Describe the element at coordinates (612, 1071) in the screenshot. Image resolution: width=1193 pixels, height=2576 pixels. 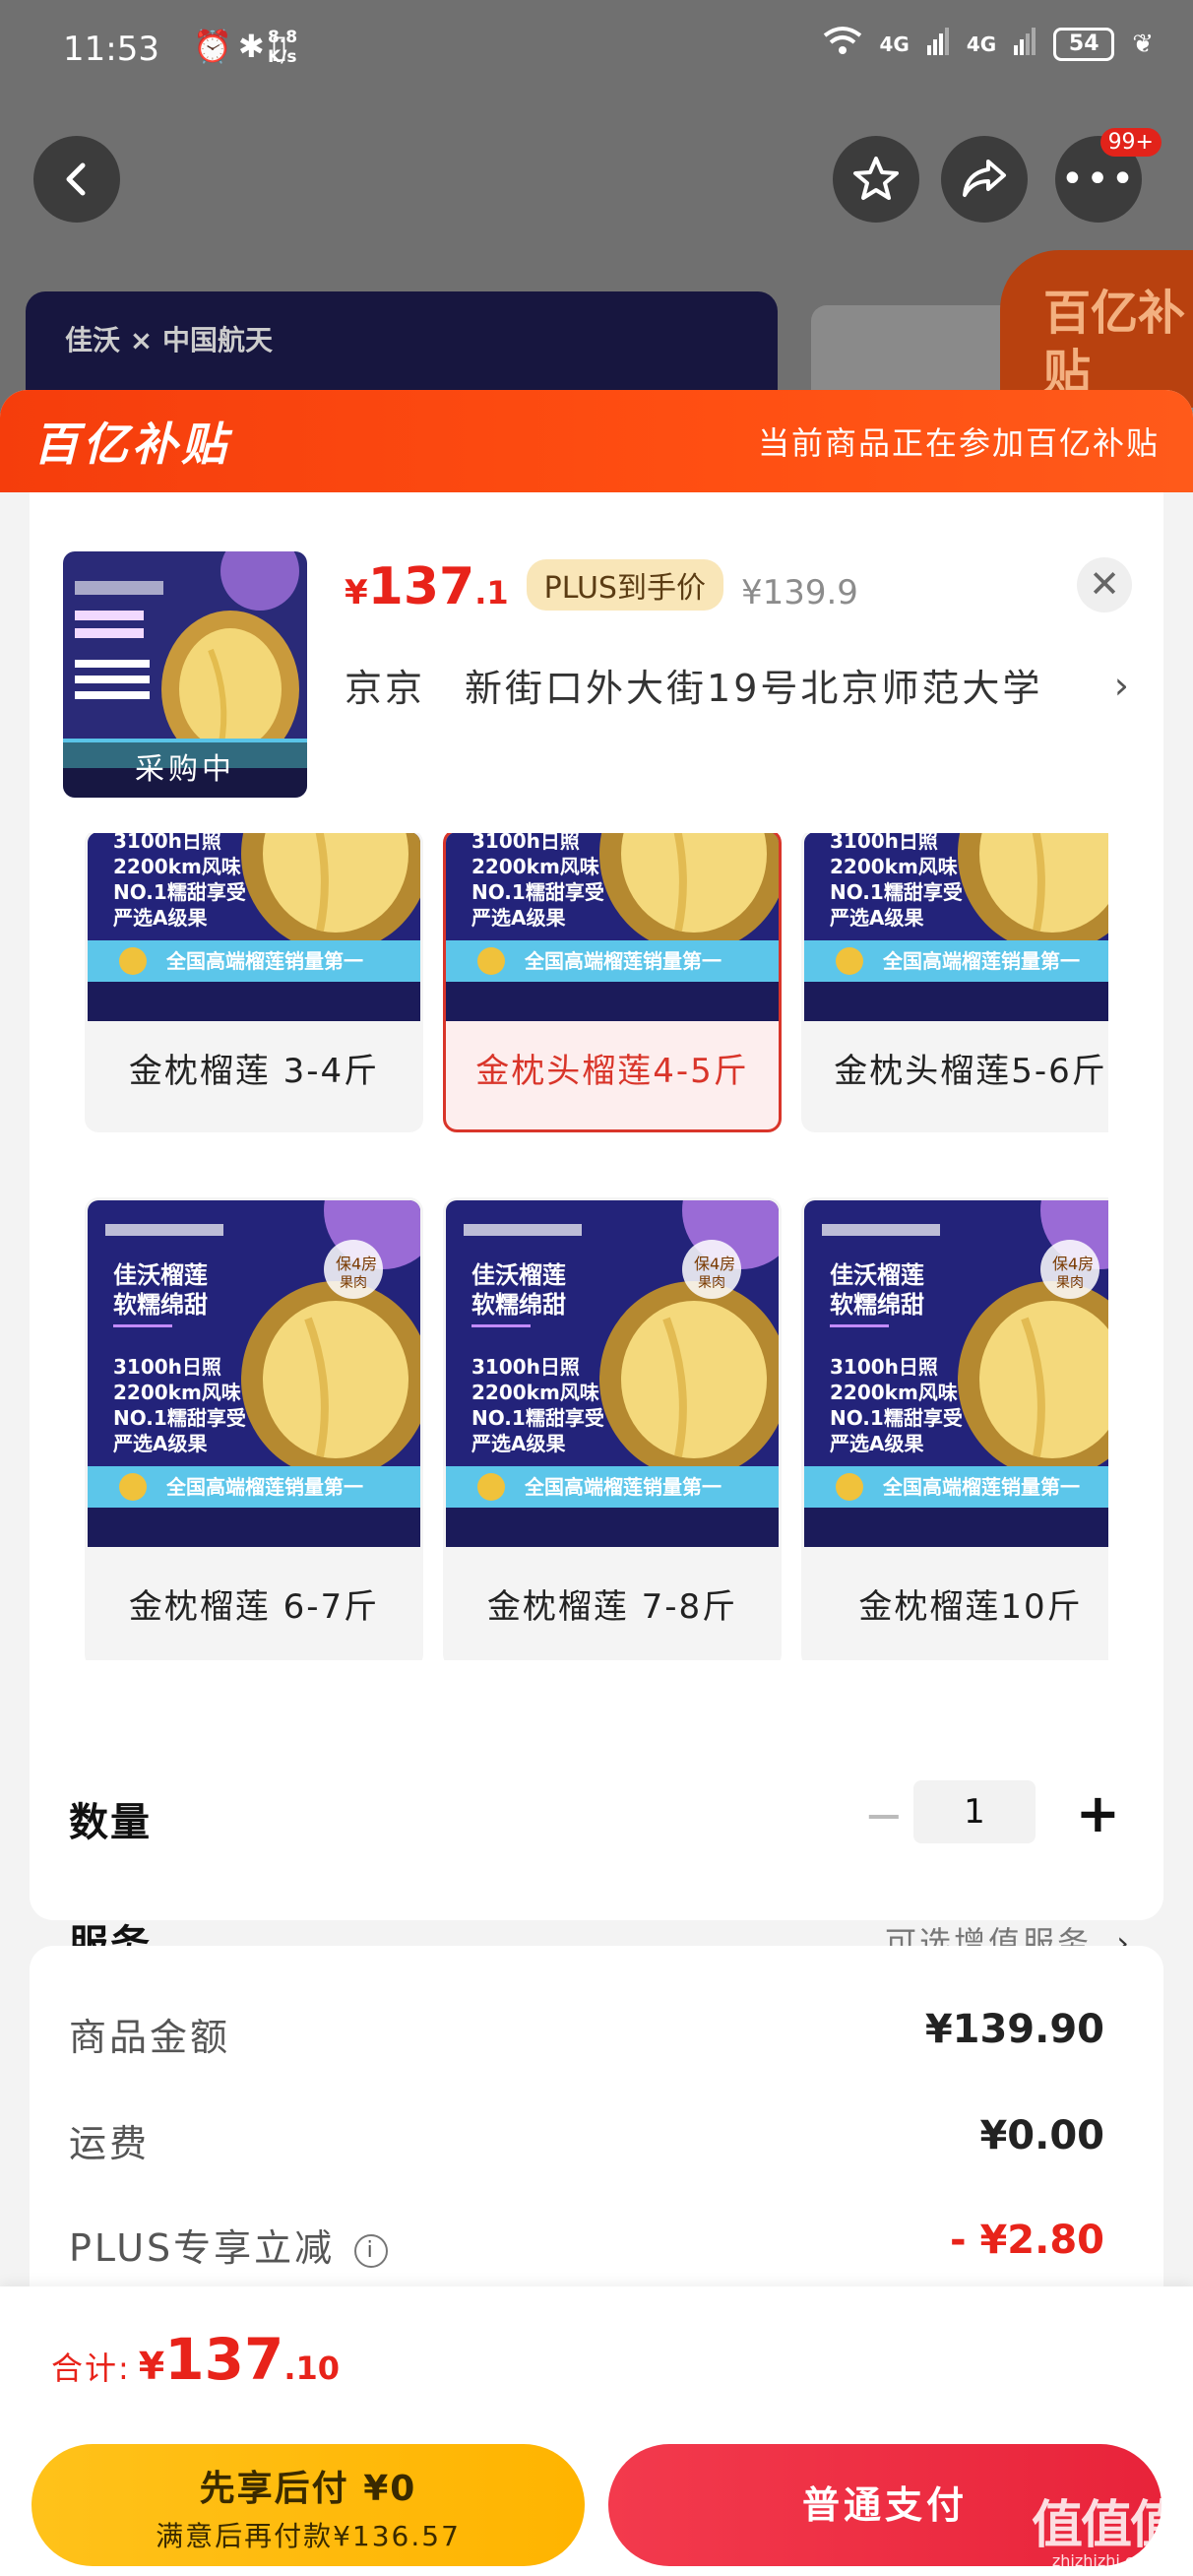
I see `sku-option-label: 金枕头榴莲4-5斤` at that location.